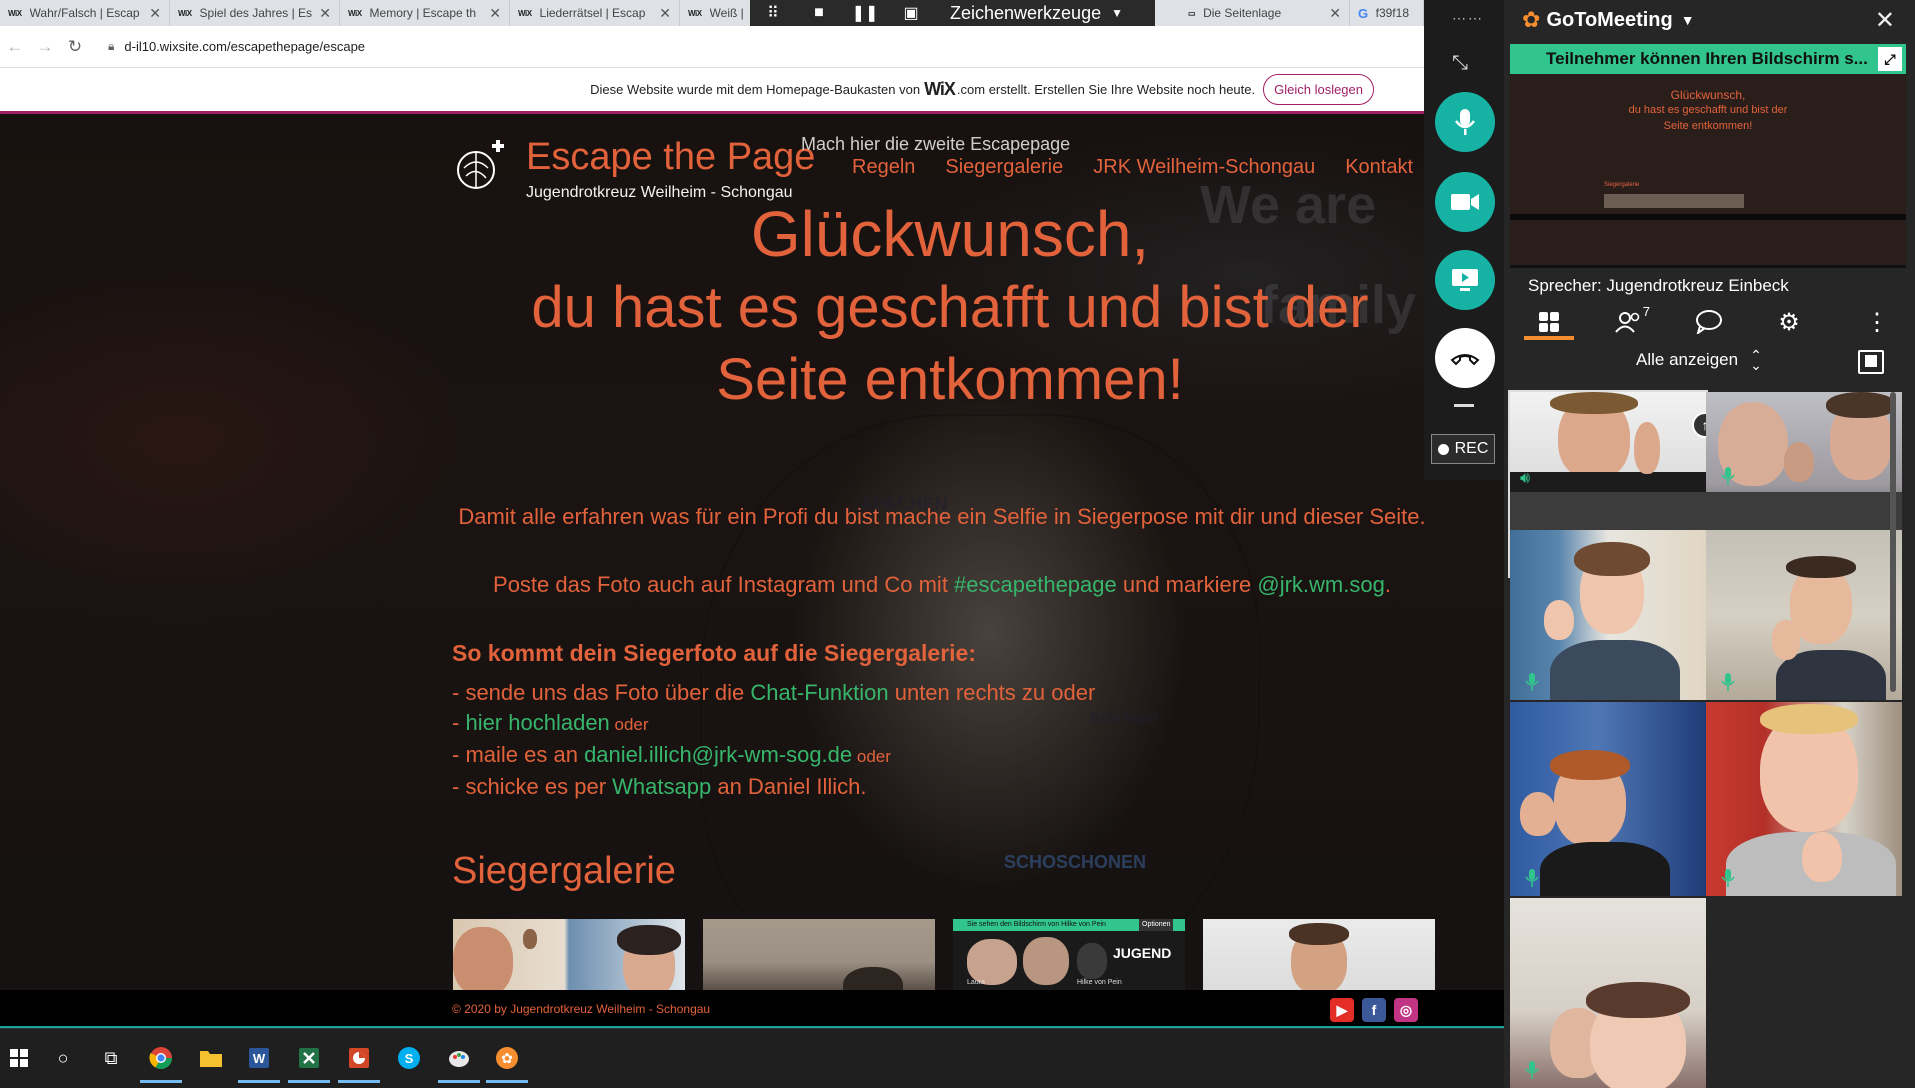  Describe the element at coordinates (1549, 322) in the screenshot. I see `grid-view-glyph` at that location.